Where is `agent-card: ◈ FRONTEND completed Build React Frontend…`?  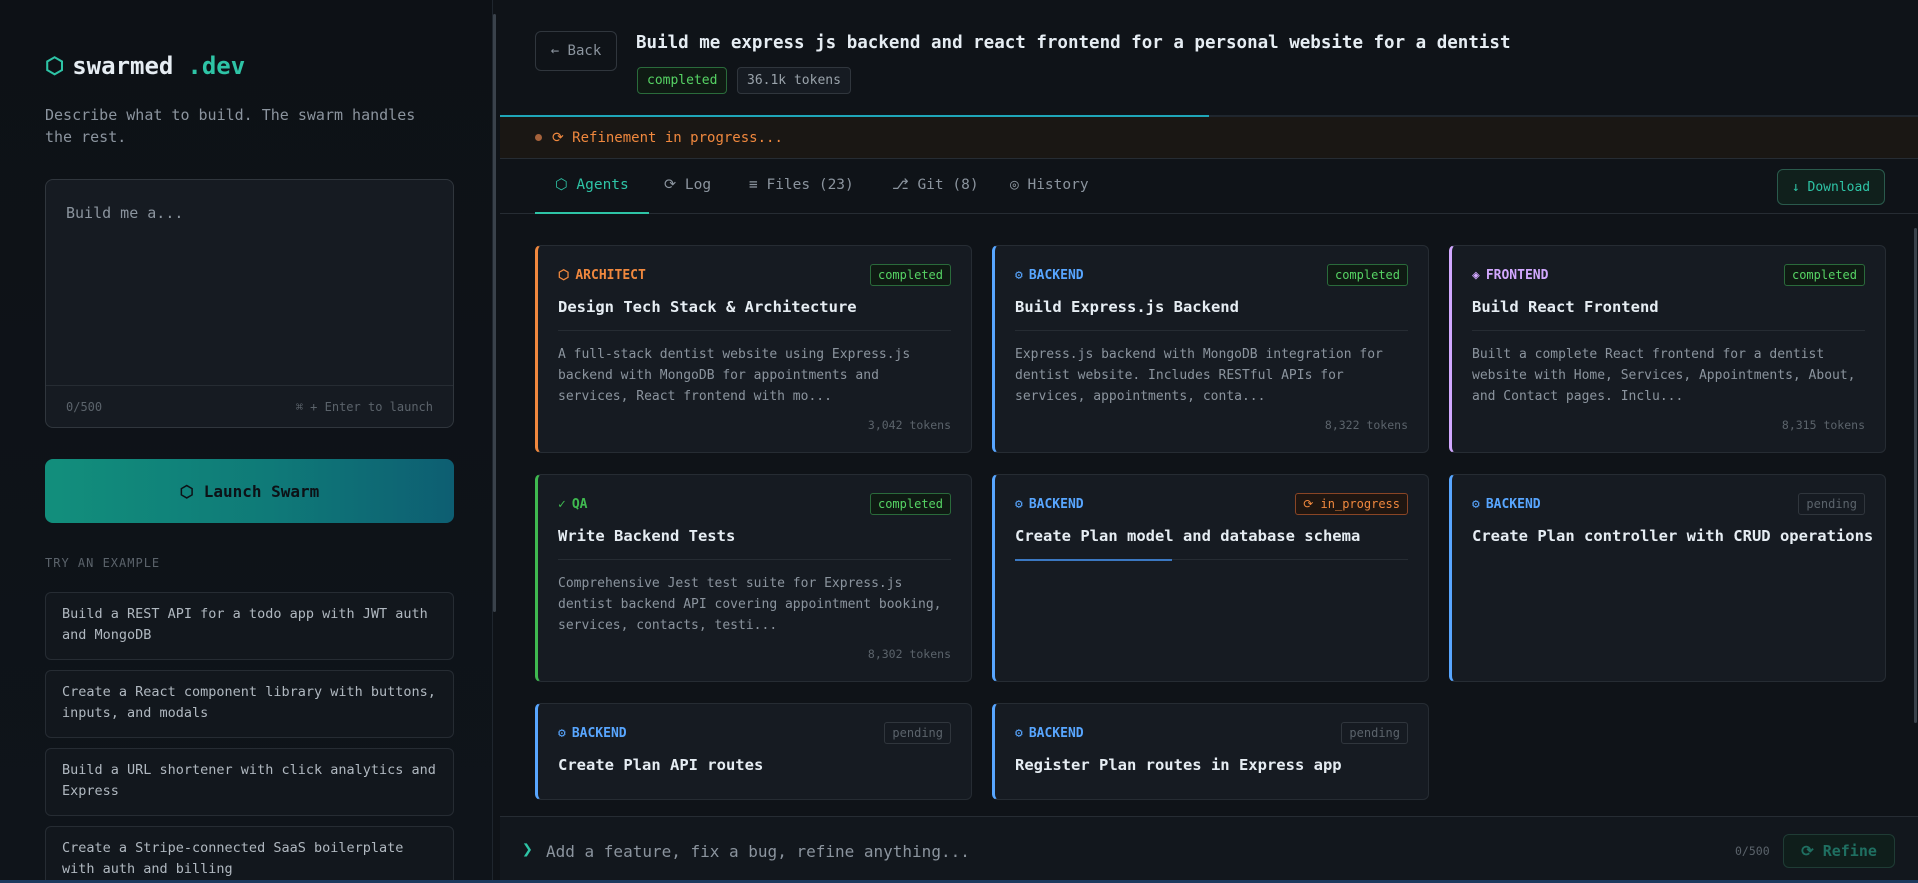 agent-card: ◈ FRONTEND completed Build React Frontend… is located at coordinates (1667, 349).